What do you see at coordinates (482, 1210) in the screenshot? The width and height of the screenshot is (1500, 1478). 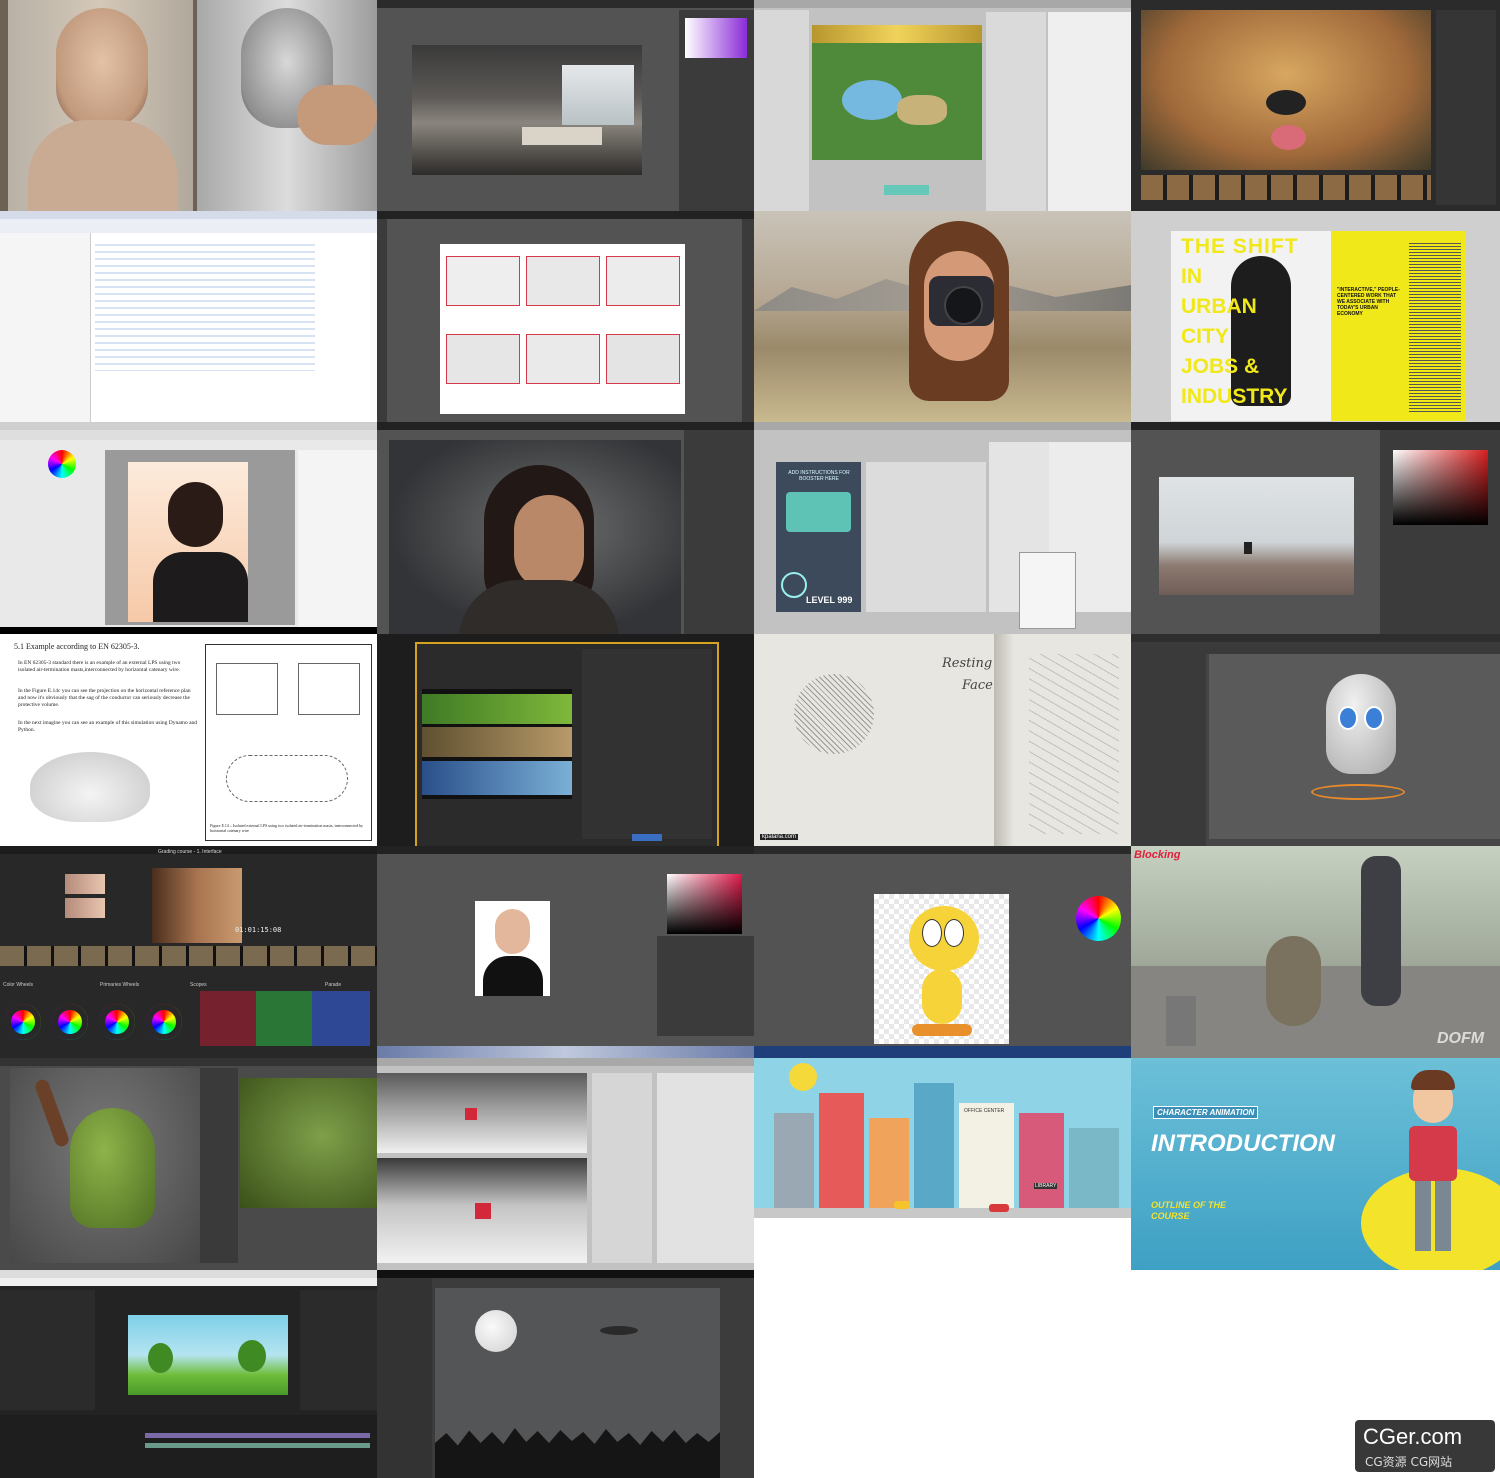 I see `game-view` at bounding box center [482, 1210].